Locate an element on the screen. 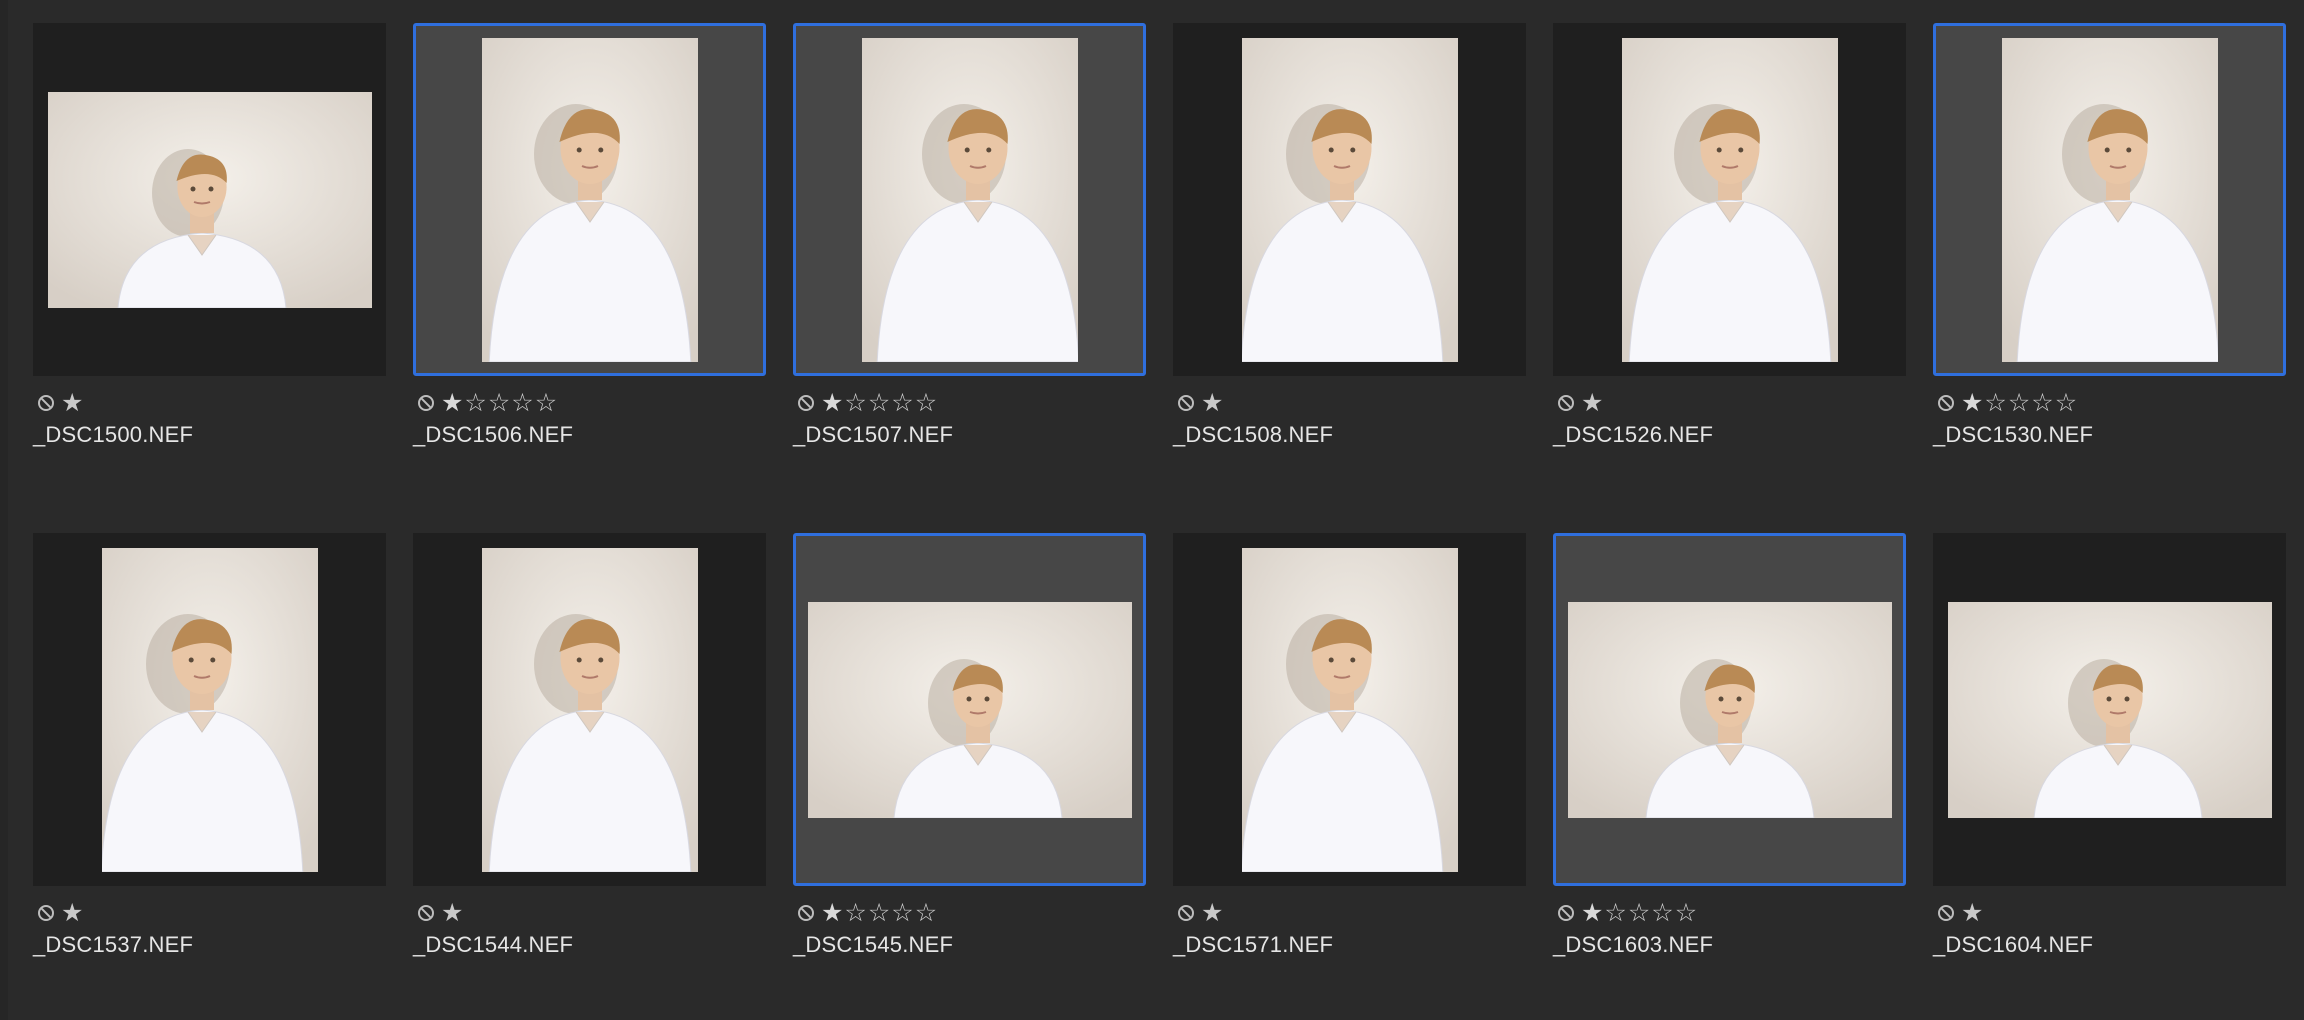  photo-cell: ★ _DSC1526.NEF is located at coordinates (1729, 235).